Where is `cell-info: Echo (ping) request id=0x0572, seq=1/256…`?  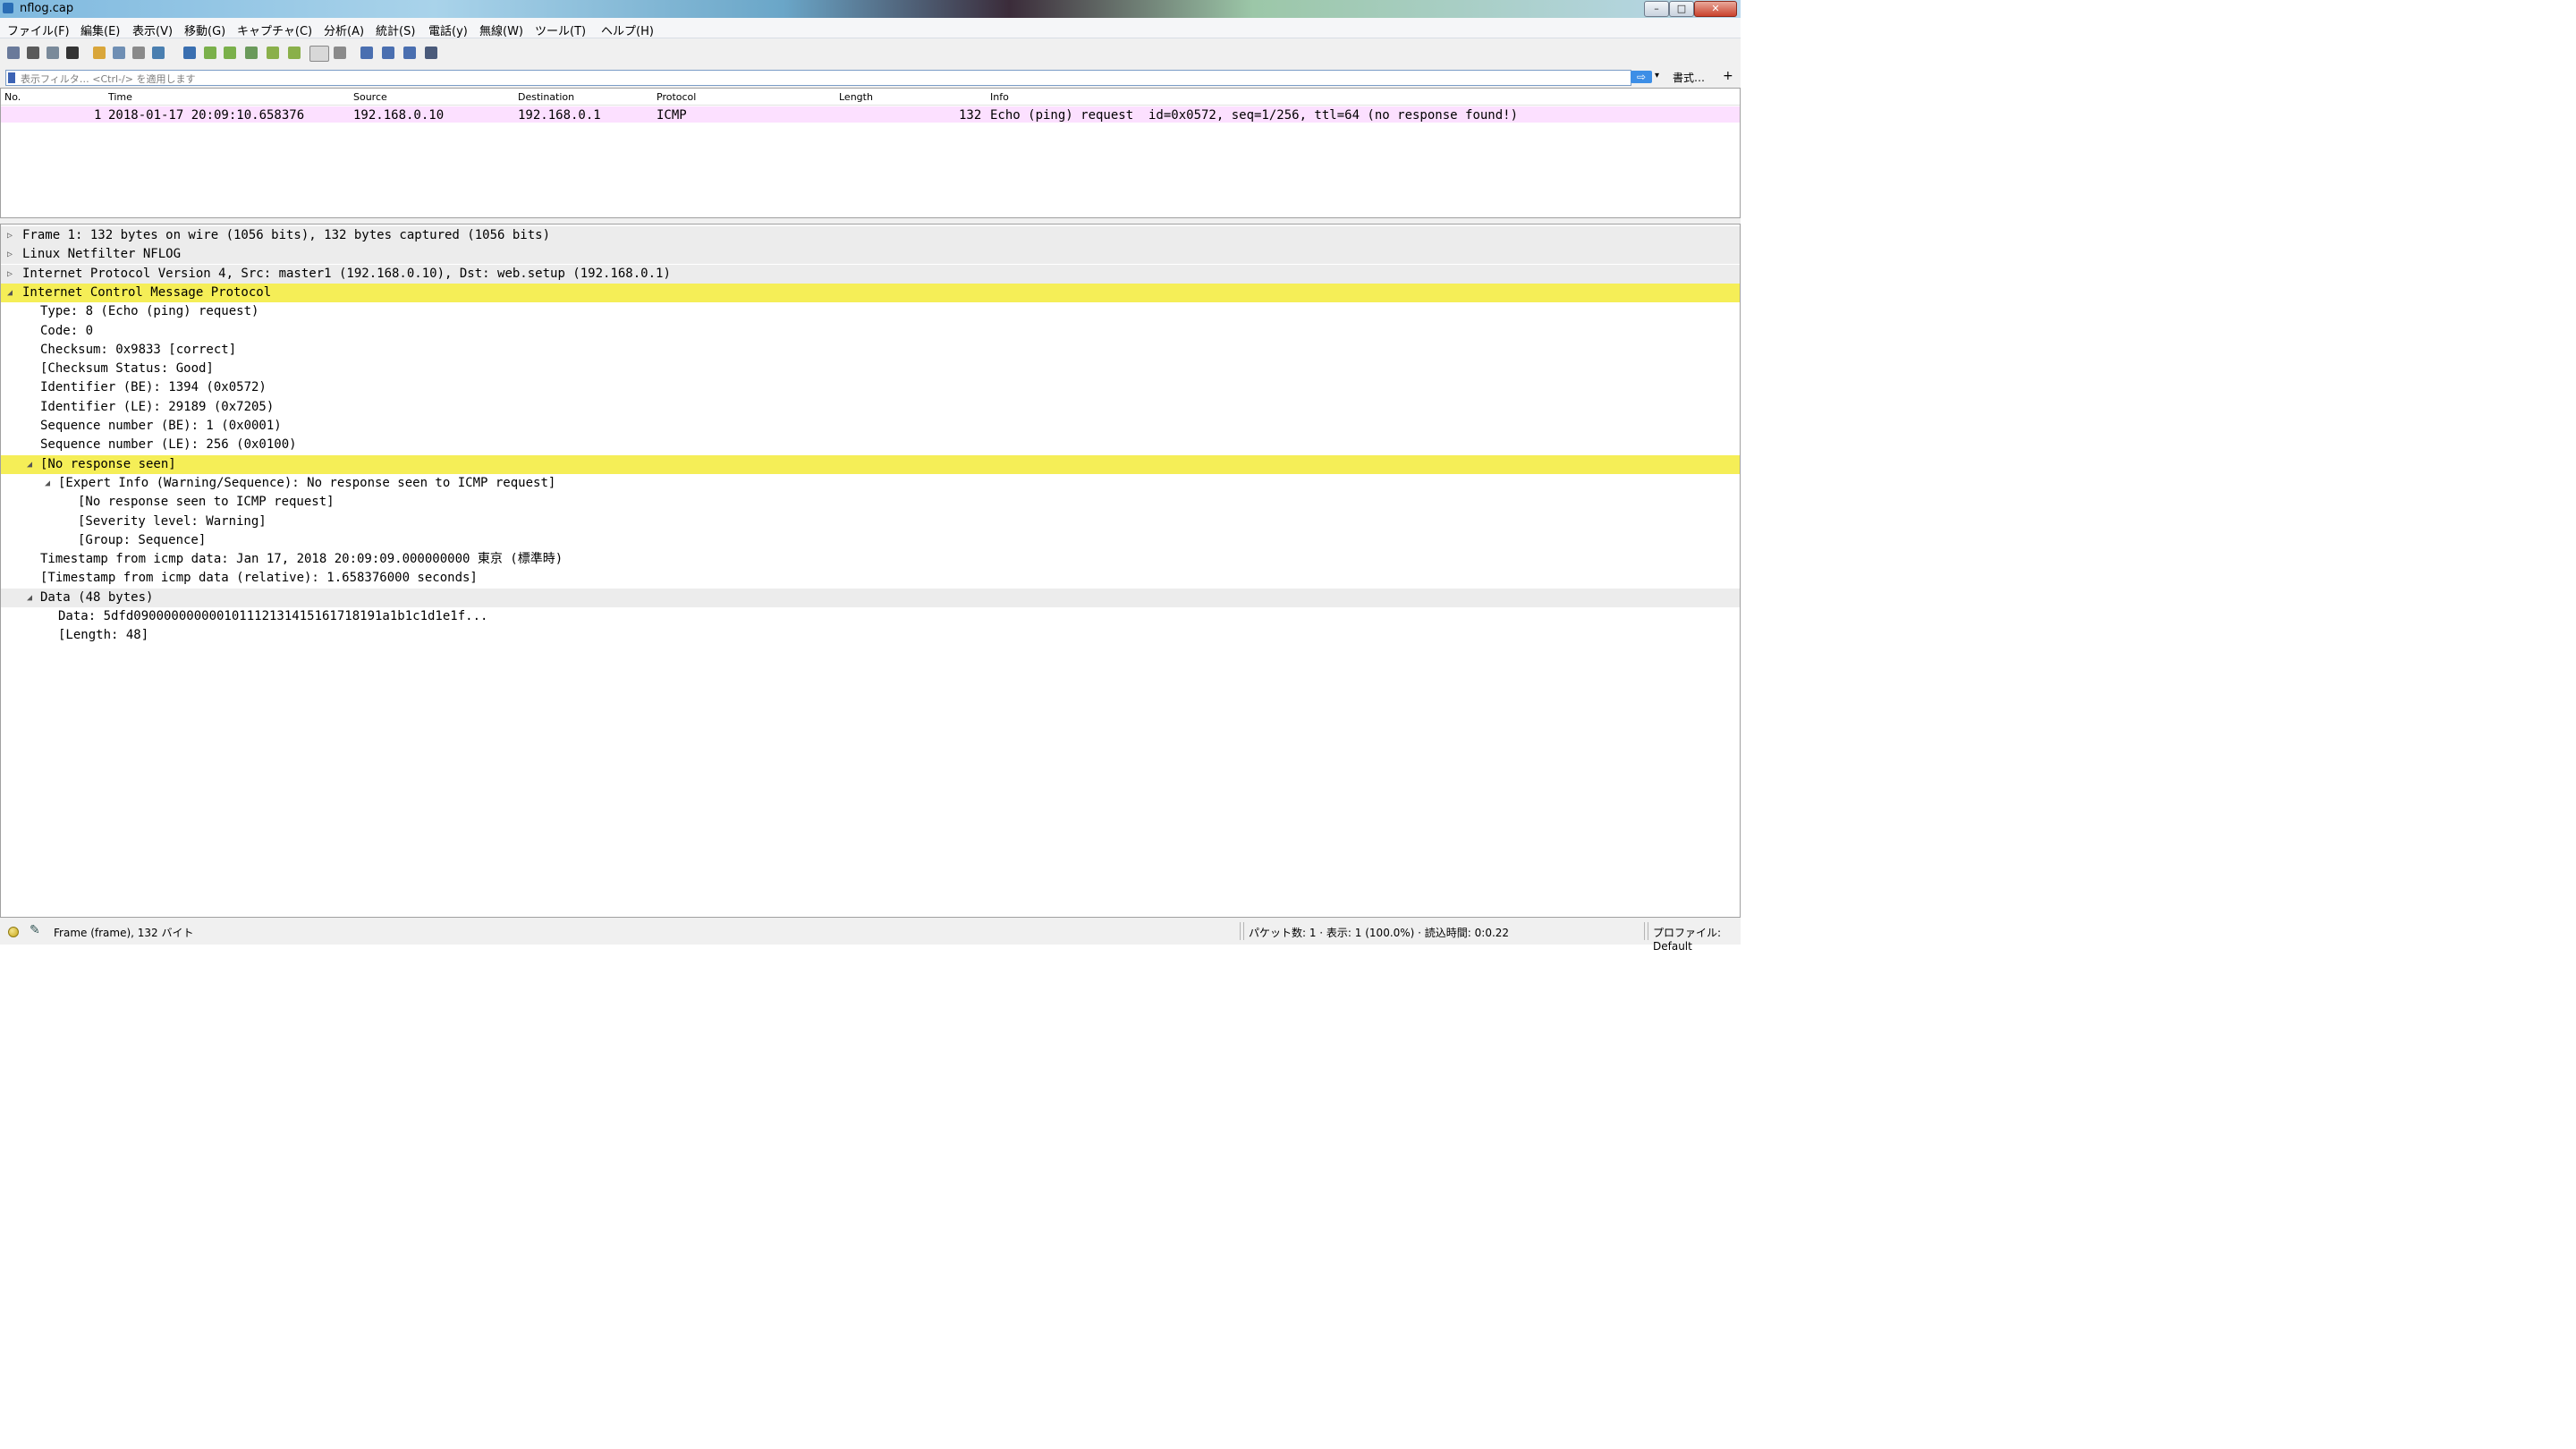
cell-info: Echo (ping) request id=0x0572, seq=1/256… is located at coordinates (1254, 115).